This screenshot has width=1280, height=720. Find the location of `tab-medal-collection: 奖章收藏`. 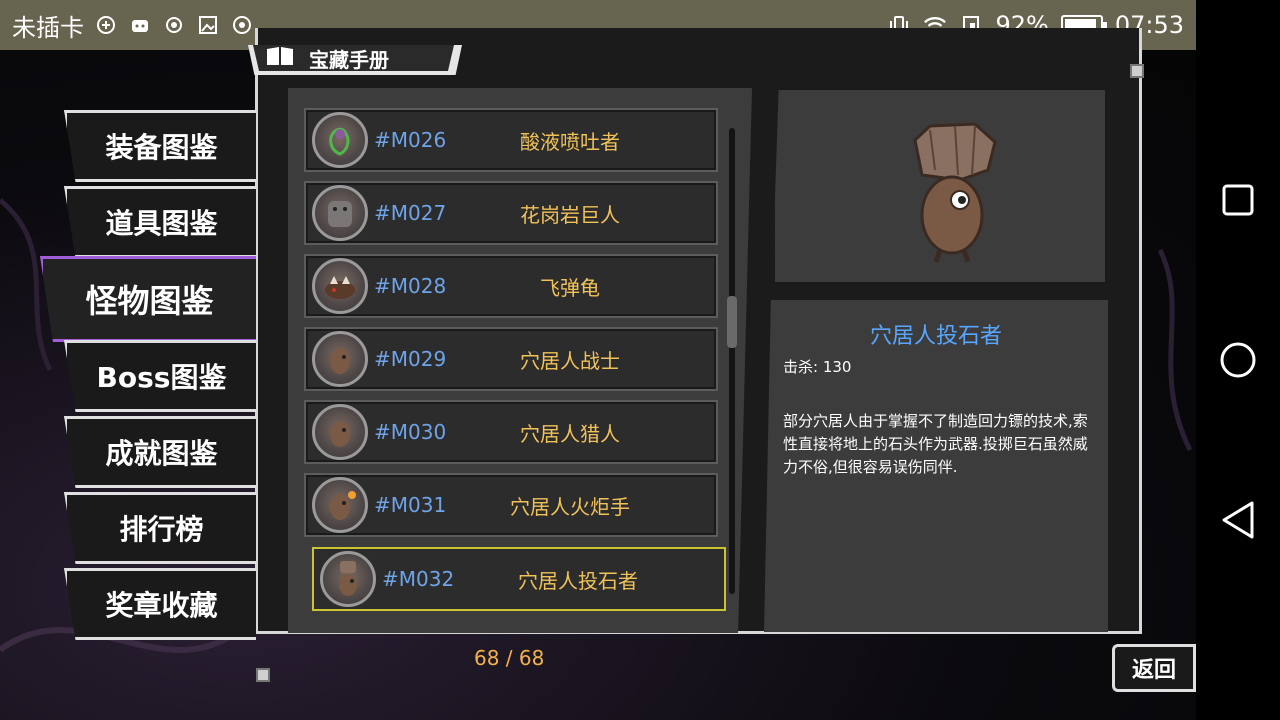

tab-medal-collection: 奖章收藏 is located at coordinates (160, 604).